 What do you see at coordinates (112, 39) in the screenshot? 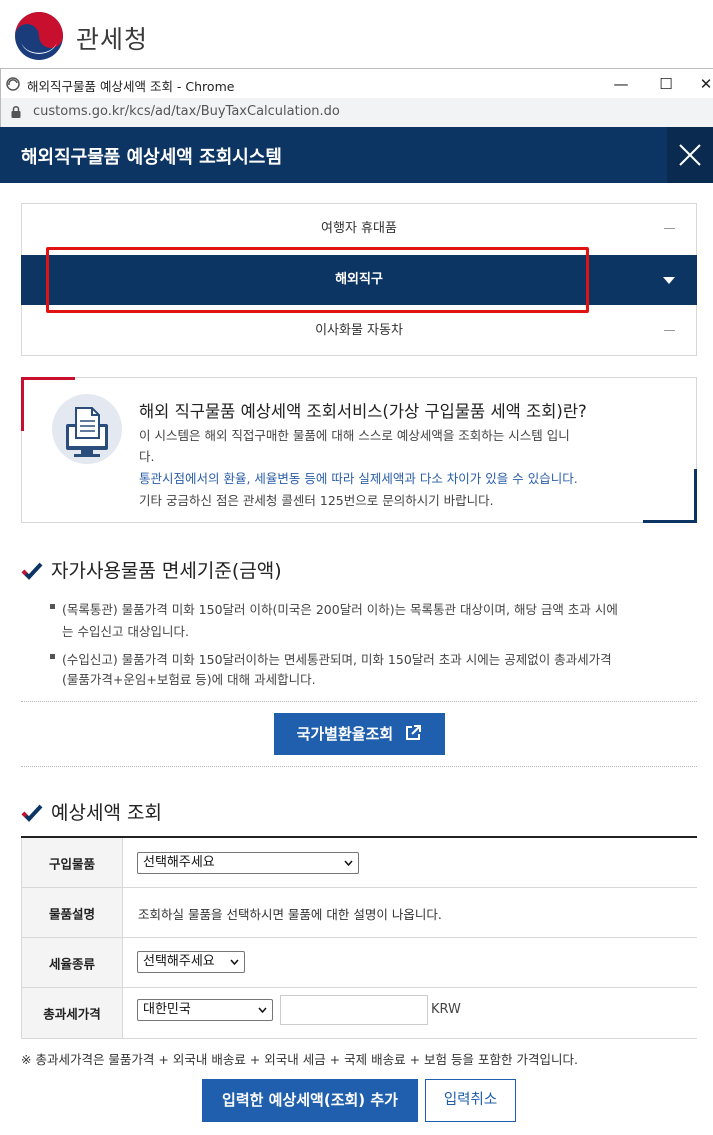
I see `org-logo-text: 관세청` at bounding box center [112, 39].